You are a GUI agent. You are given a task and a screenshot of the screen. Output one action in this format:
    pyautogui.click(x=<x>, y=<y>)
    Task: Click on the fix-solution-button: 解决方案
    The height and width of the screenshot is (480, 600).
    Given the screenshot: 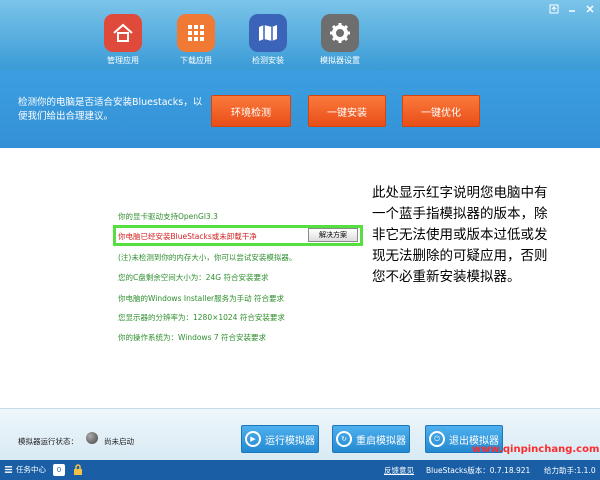 What is the action you would take?
    pyautogui.click(x=333, y=235)
    